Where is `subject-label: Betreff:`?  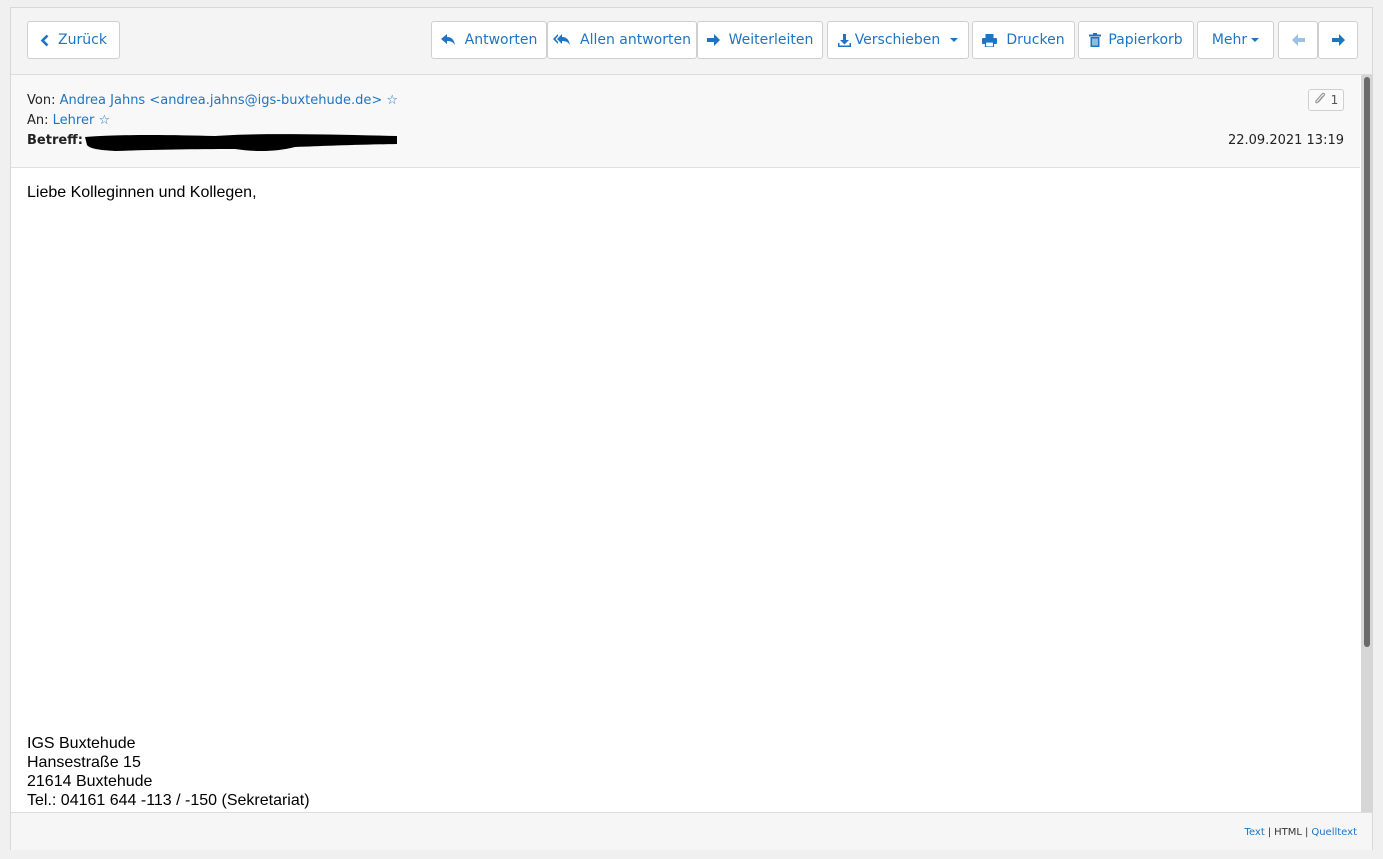
subject-label: Betreff: is located at coordinates (55, 140).